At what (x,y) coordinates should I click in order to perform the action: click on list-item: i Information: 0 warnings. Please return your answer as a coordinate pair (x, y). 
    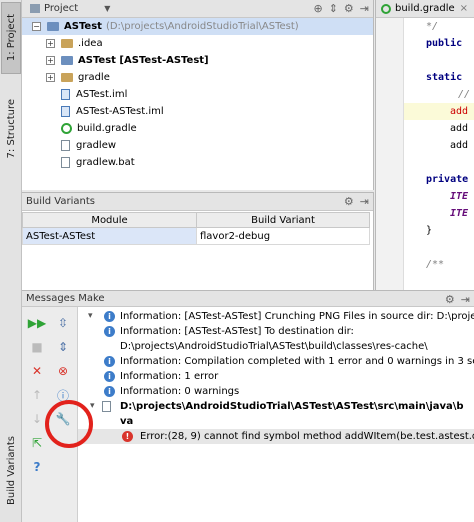
    Looking at the image, I should click on (276, 391).